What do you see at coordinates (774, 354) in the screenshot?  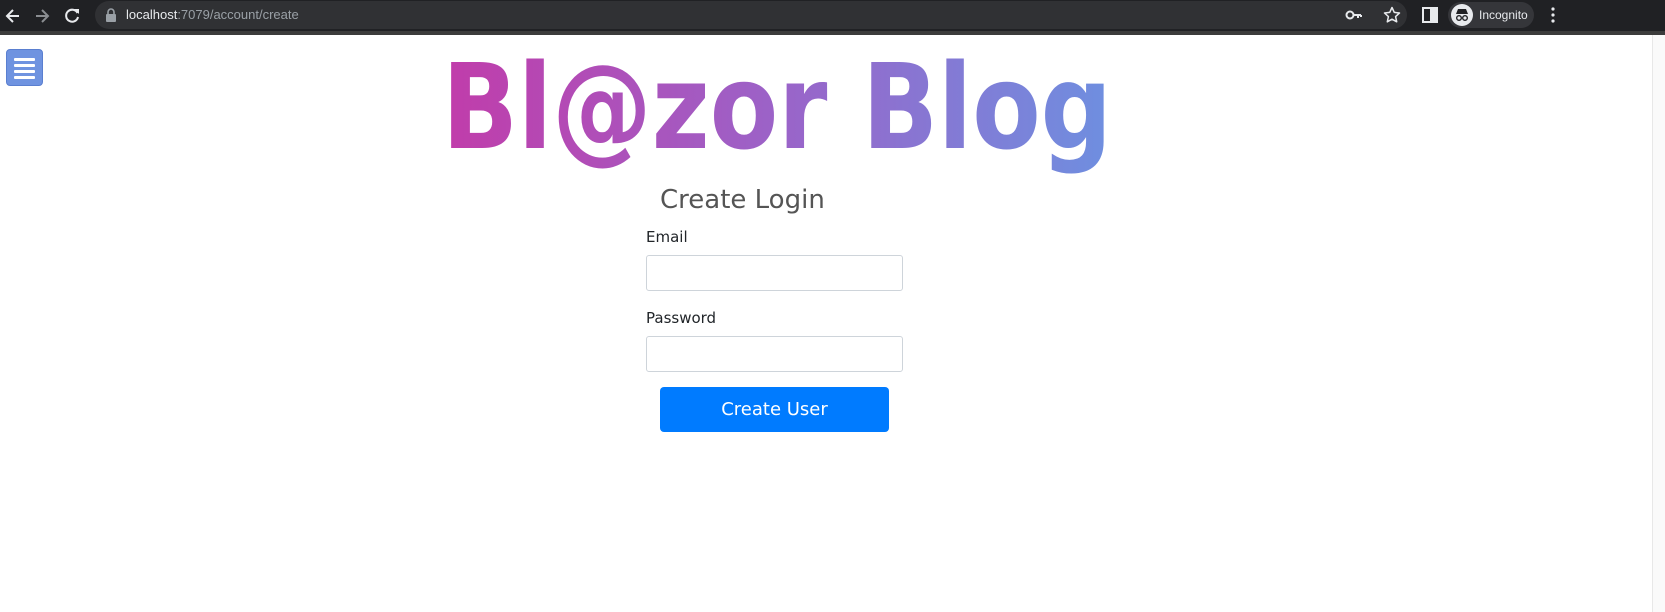 I see `password-field` at bounding box center [774, 354].